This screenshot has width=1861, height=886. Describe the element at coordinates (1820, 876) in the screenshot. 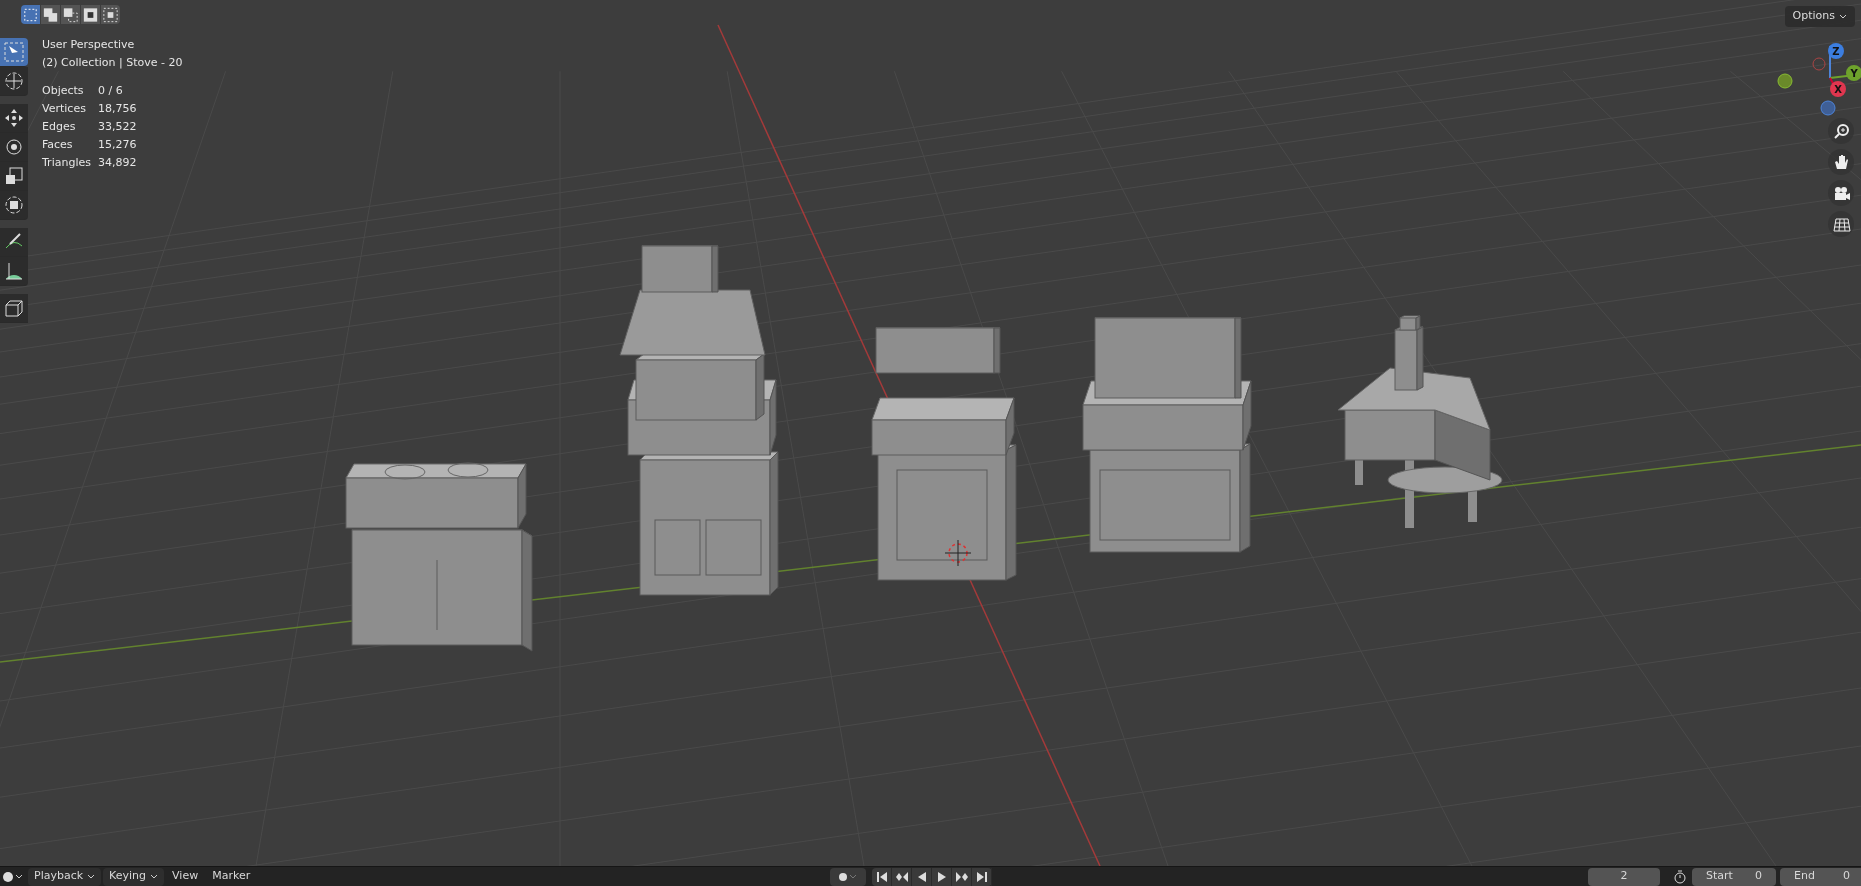

I see `frame-range-field: End 0` at that location.